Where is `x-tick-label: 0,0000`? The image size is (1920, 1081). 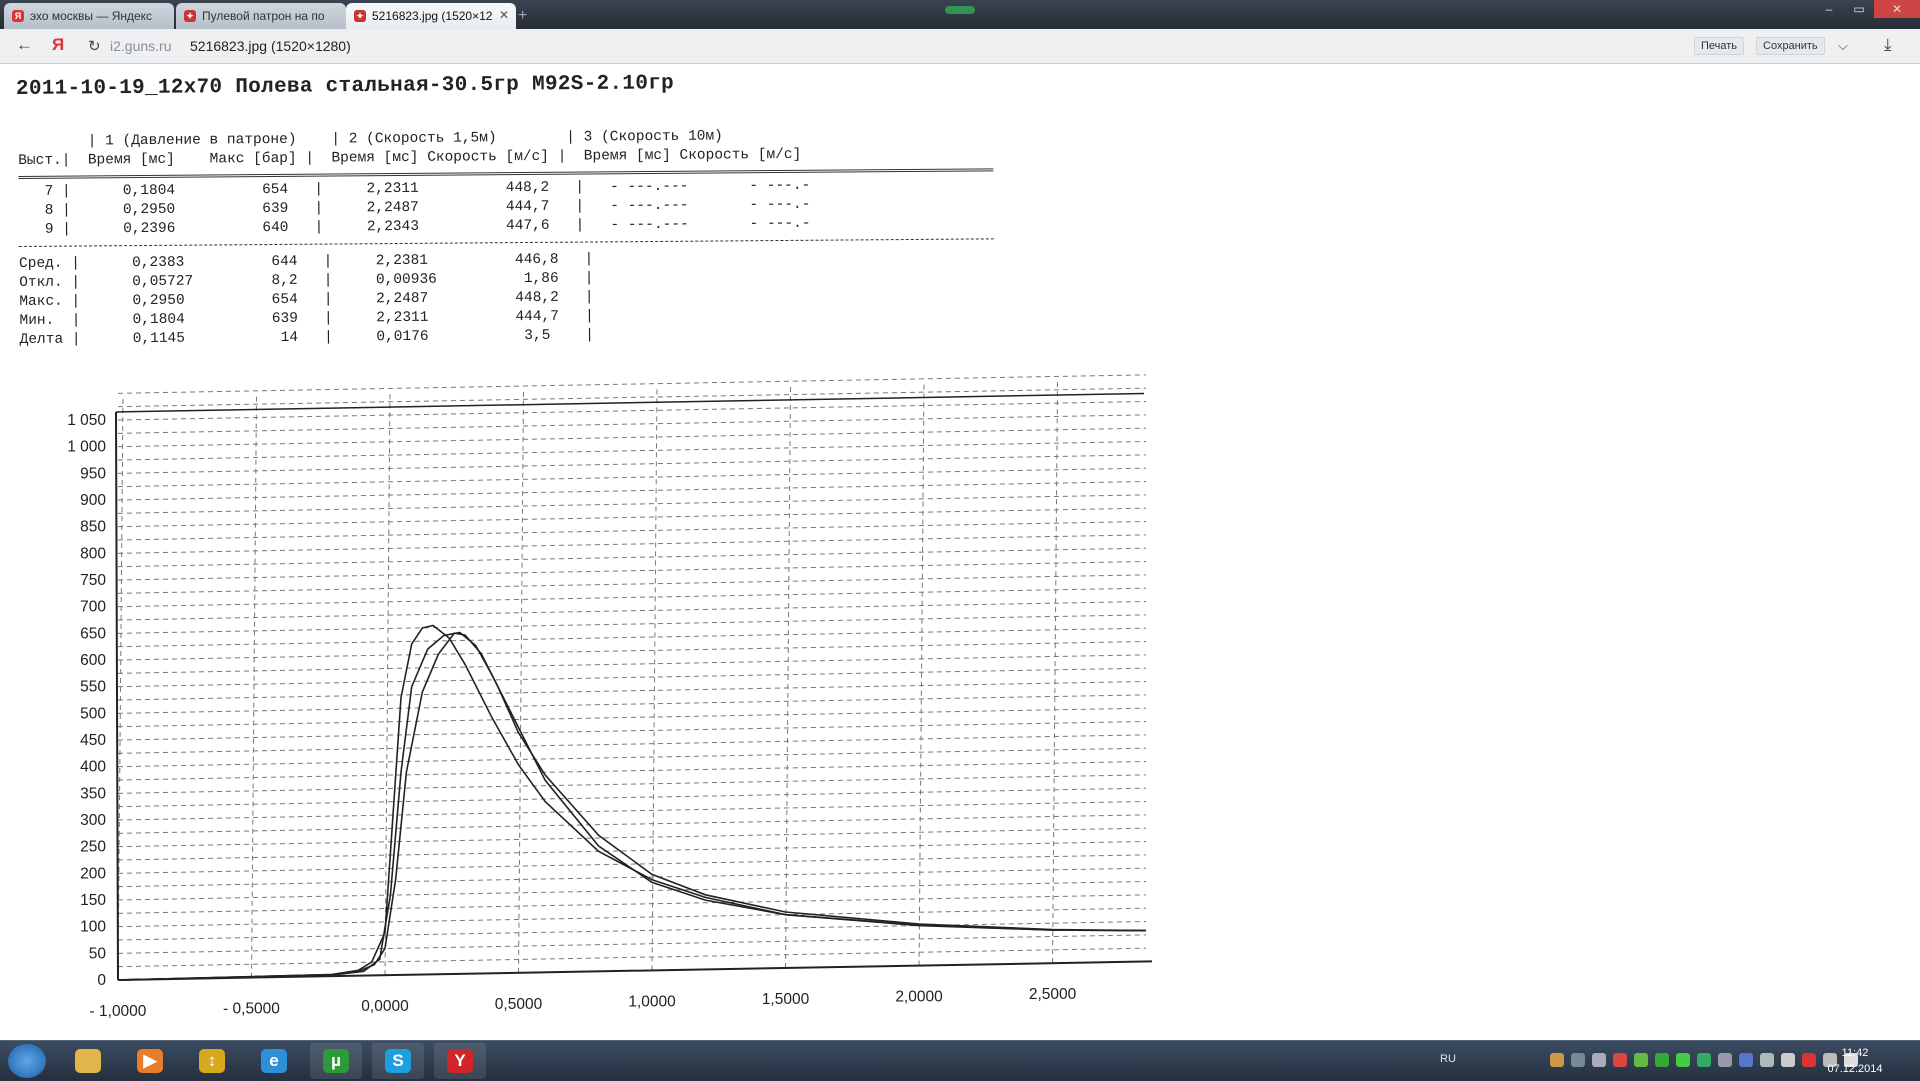 x-tick-label: 0,0000 is located at coordinates (385, 1006).